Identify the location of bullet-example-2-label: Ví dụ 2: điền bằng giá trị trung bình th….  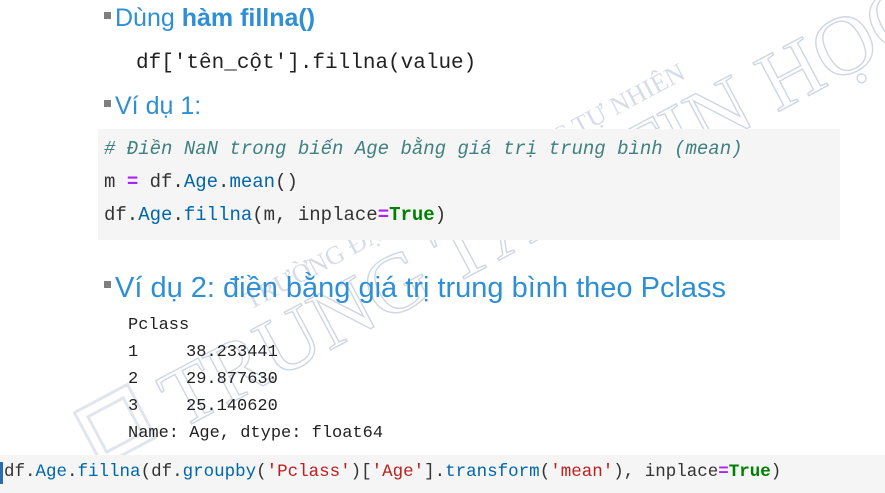
(421, 288).